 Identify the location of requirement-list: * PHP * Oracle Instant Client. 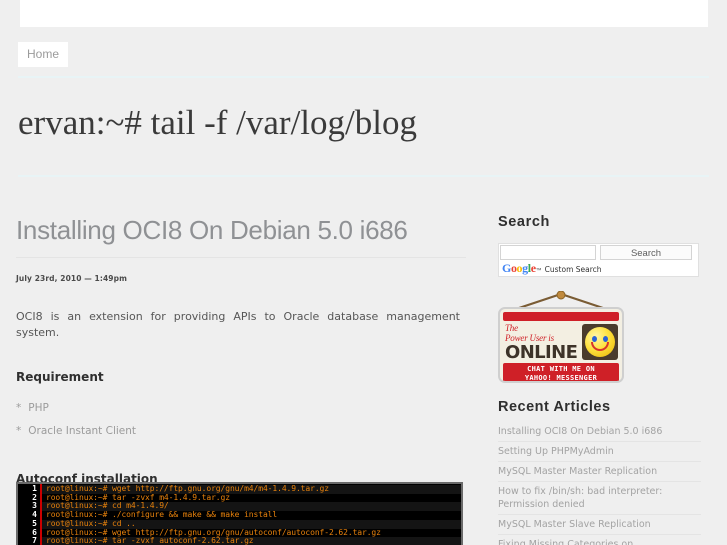
(241, 420).